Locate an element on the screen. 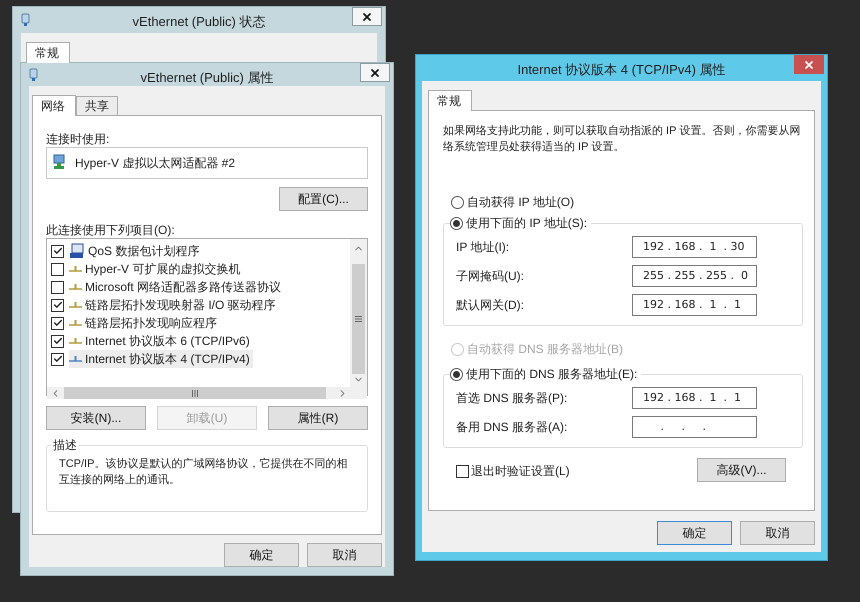 The width and height of the screenshot is (860, 602). field-label: 默认网关(D): is located at coordinates (490, 305).